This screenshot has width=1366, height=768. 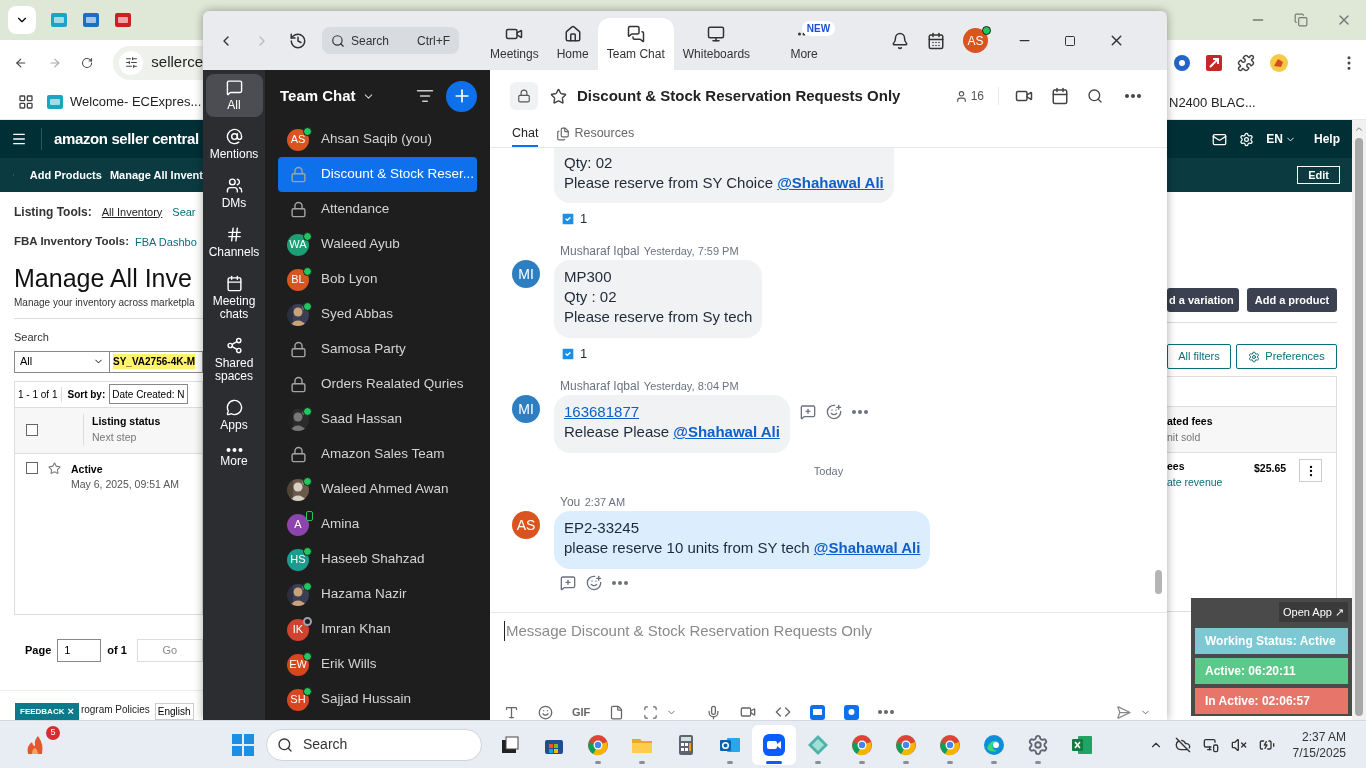 I want to click on chat-list-item: Saad Hassan, so click(x=377, y=419).